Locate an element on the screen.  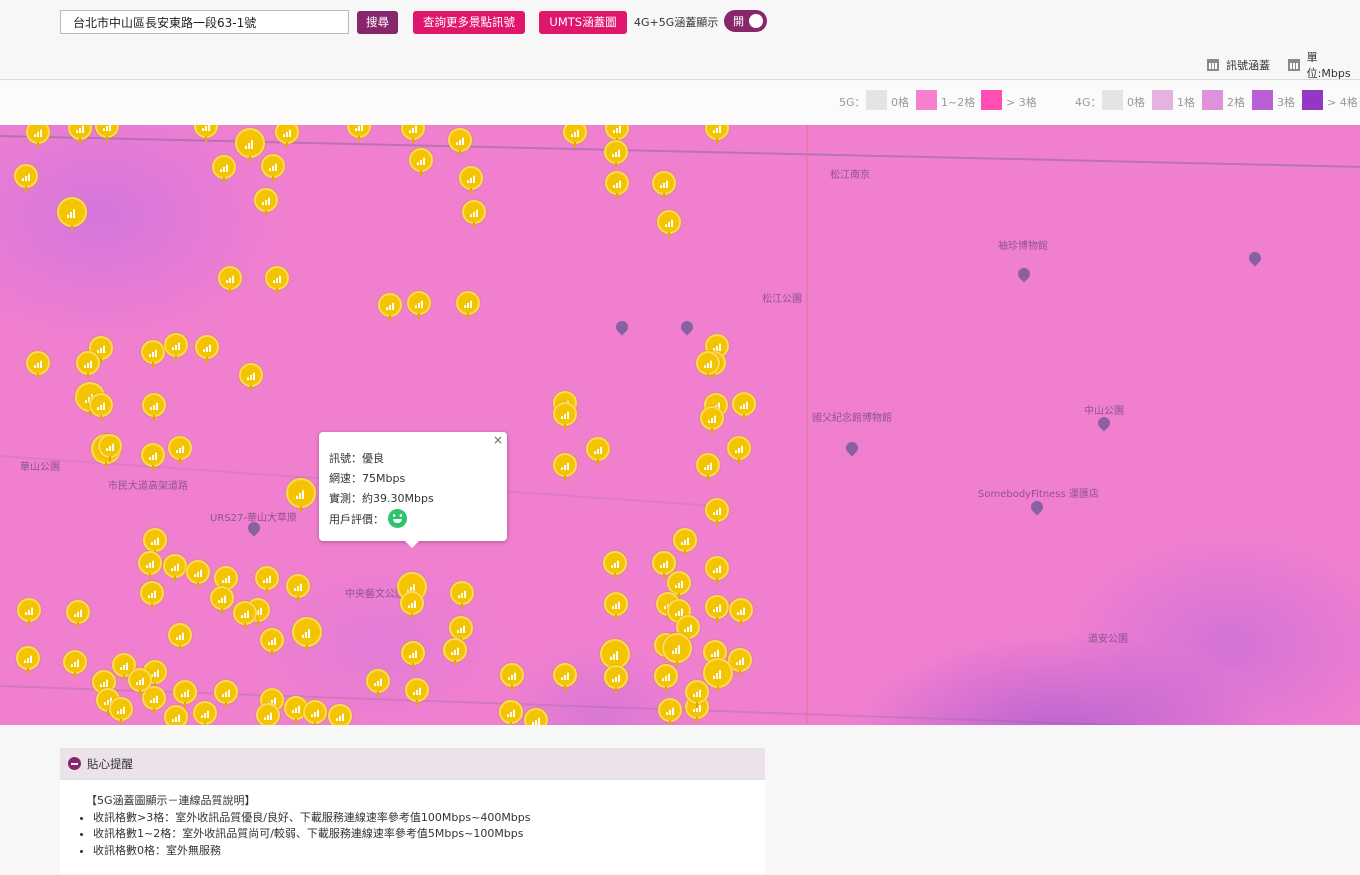
coverage-toggle: 開 is located at coordinates (745, 21).